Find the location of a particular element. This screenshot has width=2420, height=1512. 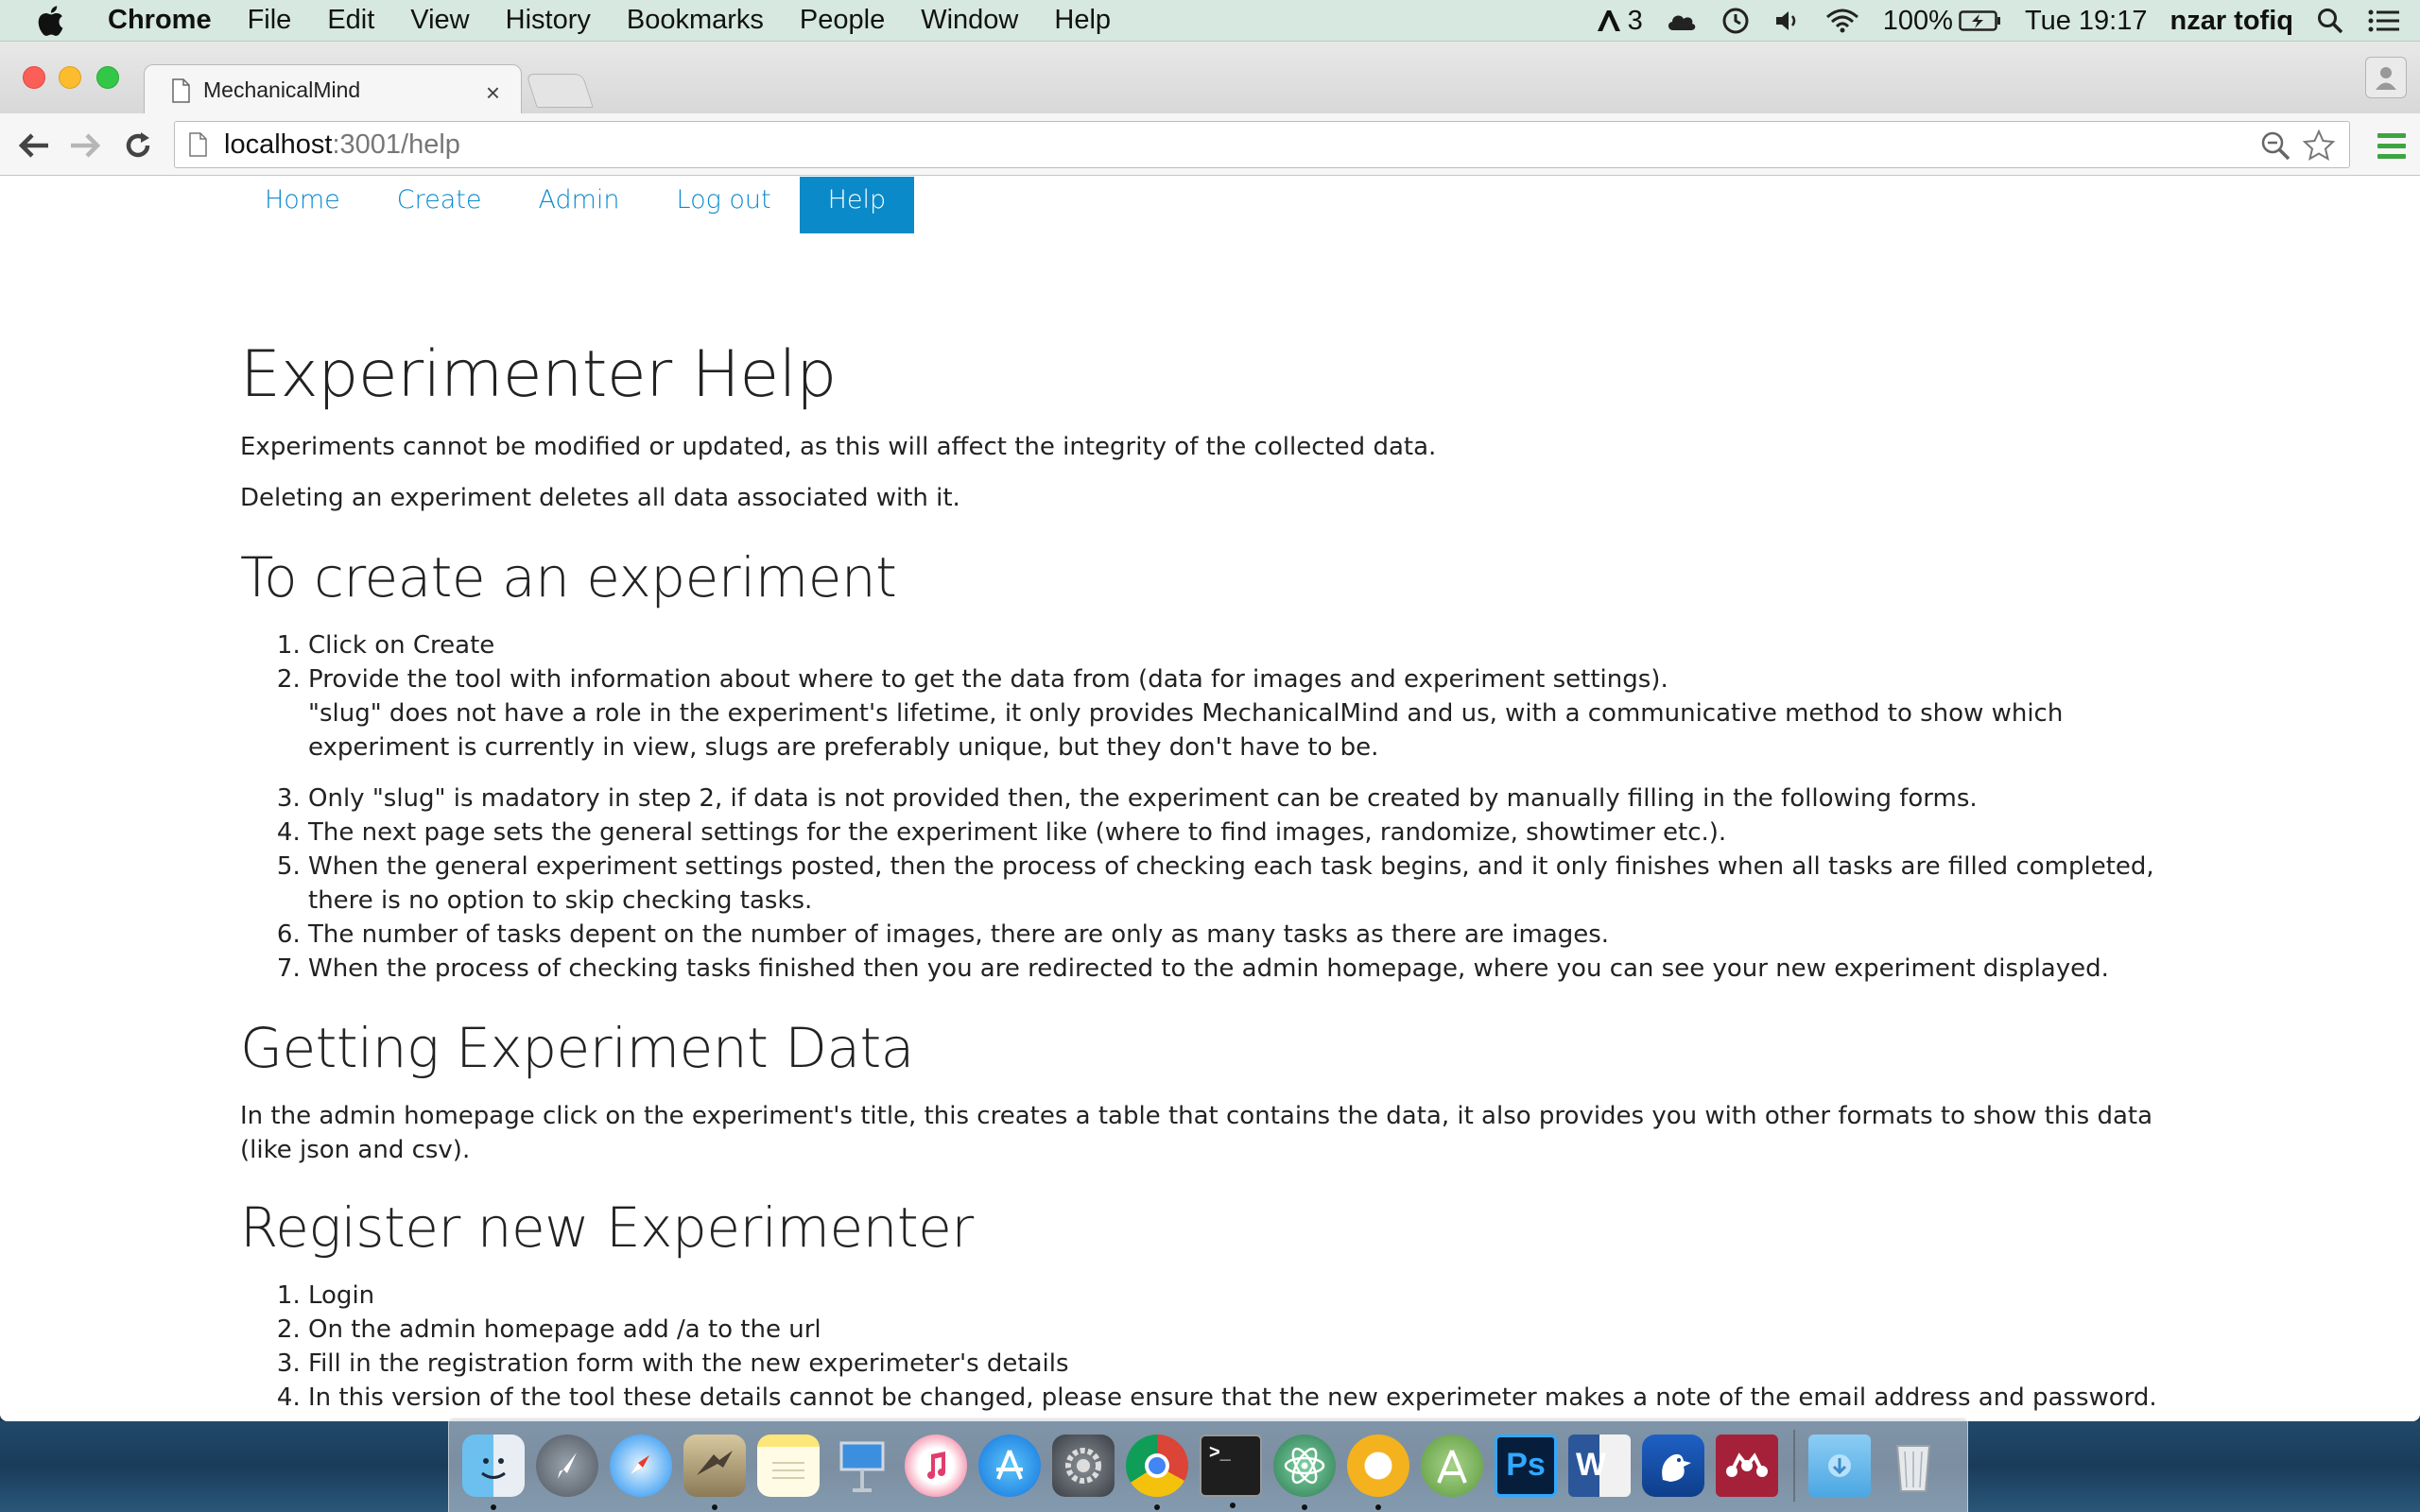

page-info-icon is located at coordinates (197, 144).